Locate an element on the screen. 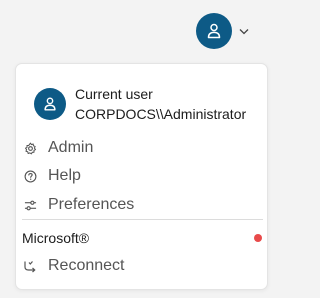 This screenshot has height=298, width=320. menu-item-label: Help is located at coordinates (64, 175).